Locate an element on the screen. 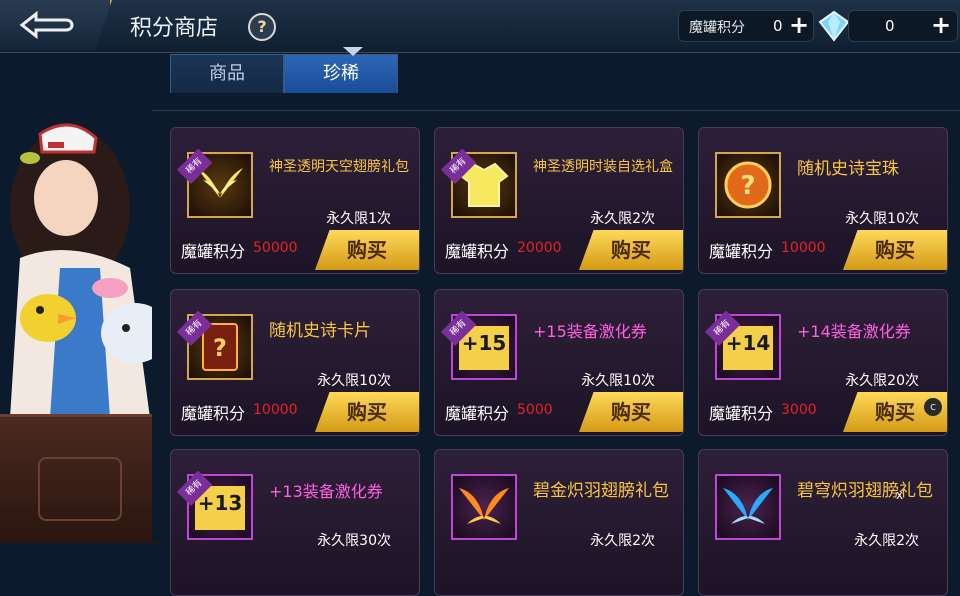 This screenshot has width=960, height=596. blue-wings-icon is located at coordinates (748, 506).